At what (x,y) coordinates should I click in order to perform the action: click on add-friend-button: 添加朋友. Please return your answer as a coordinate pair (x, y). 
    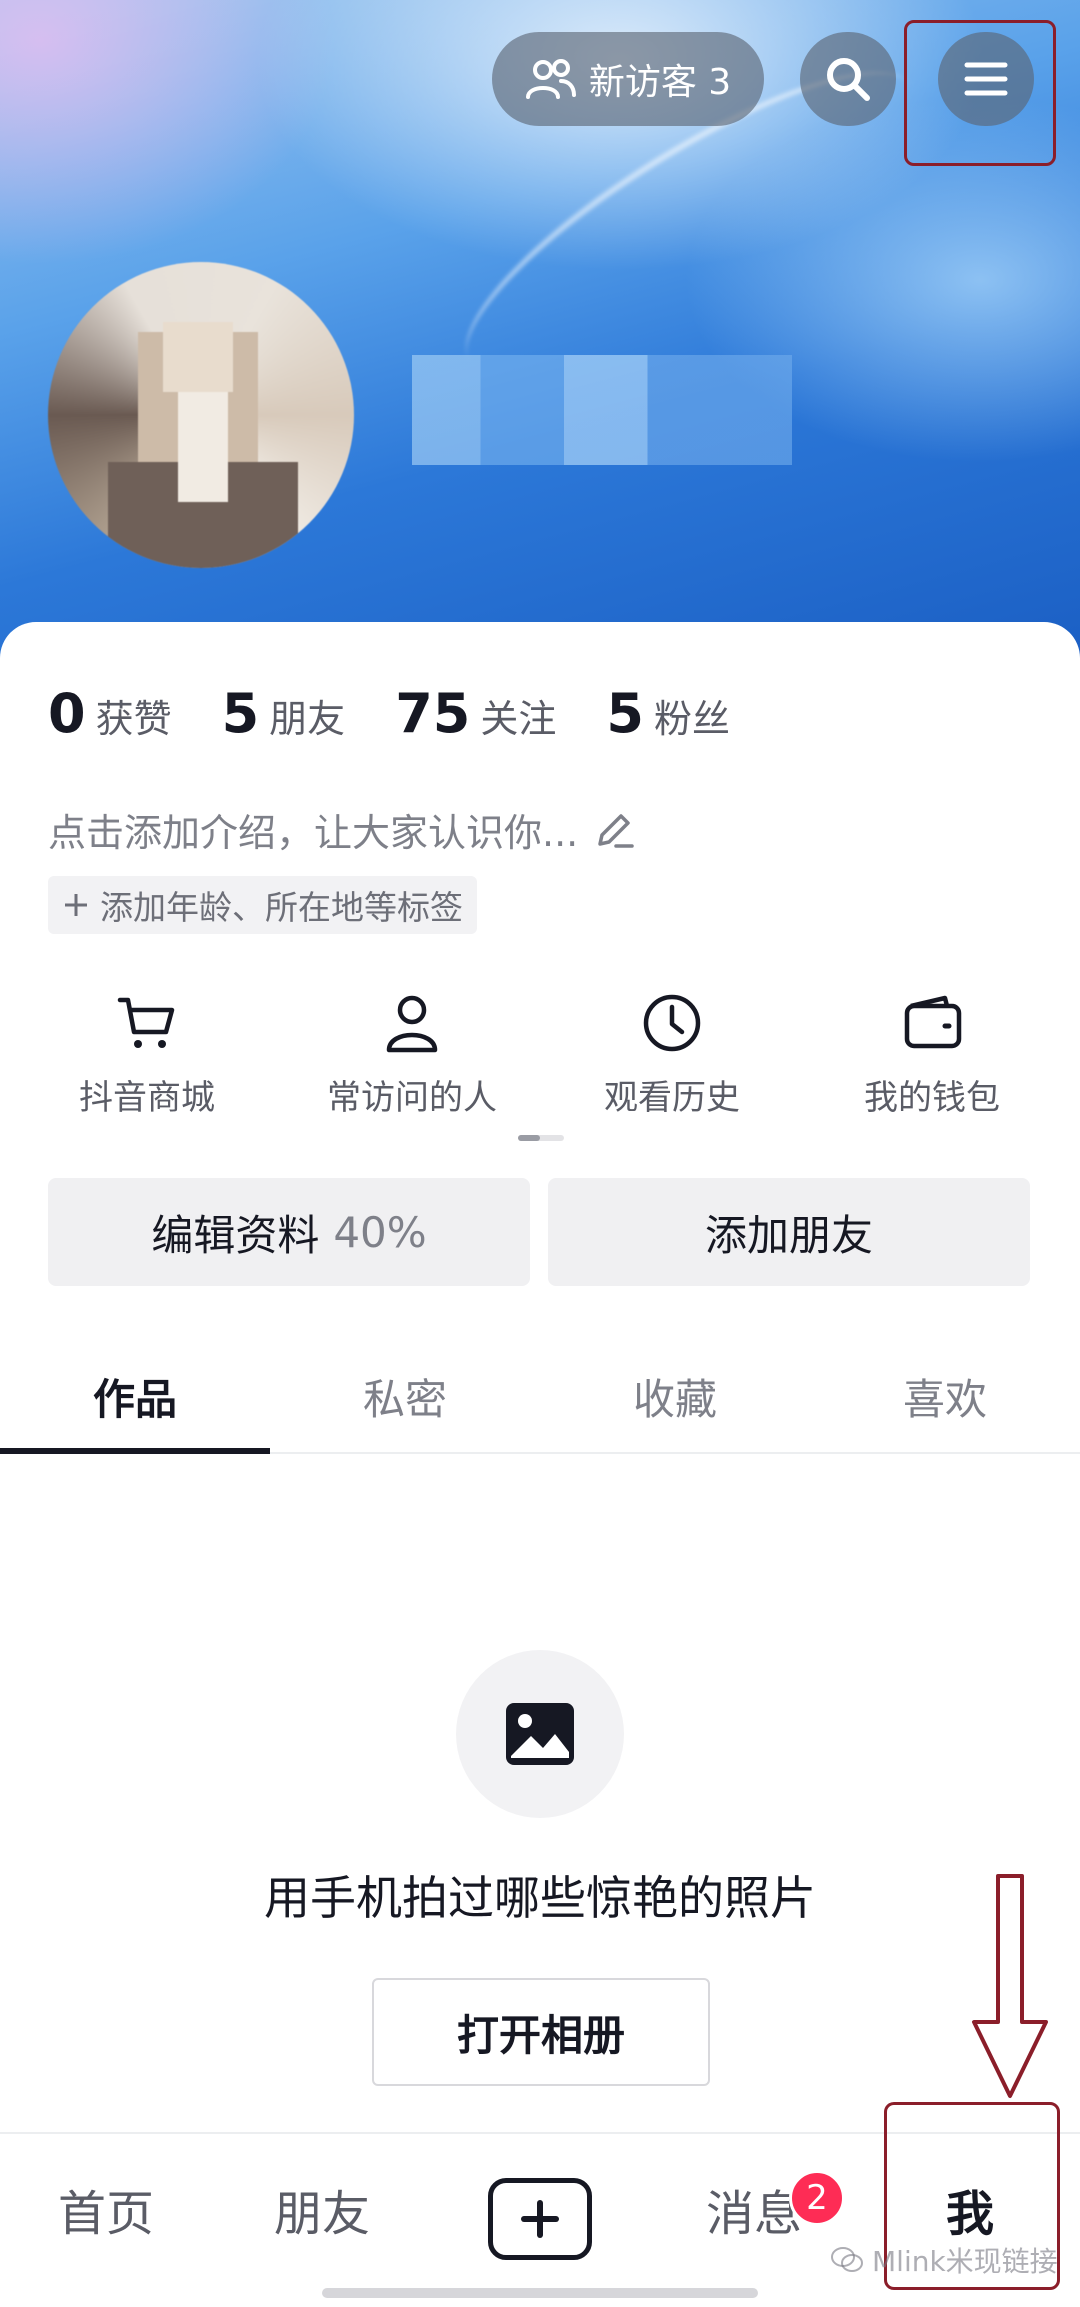
    Looking at the image, I should click on (789, 1232).